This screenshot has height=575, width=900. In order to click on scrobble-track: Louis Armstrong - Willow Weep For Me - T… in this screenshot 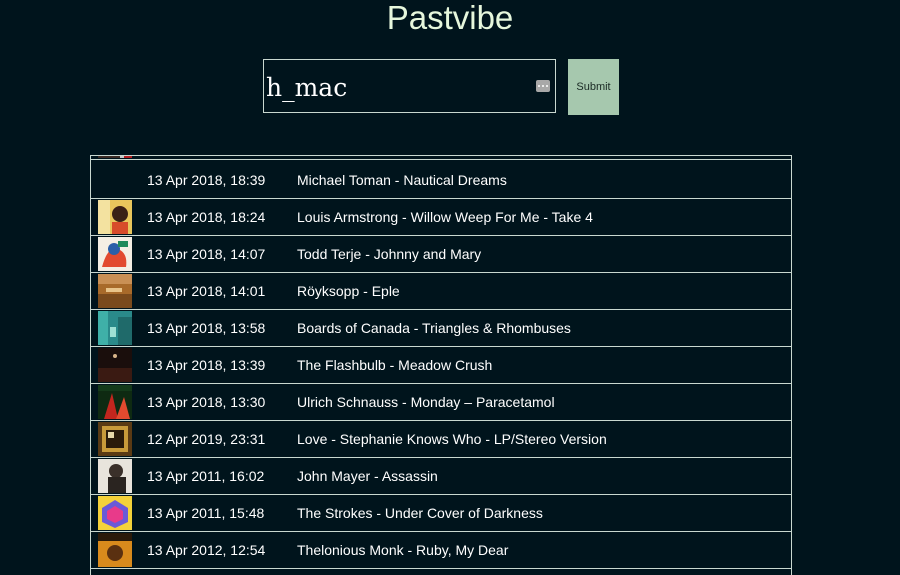, I will do `click(445, 217)`.